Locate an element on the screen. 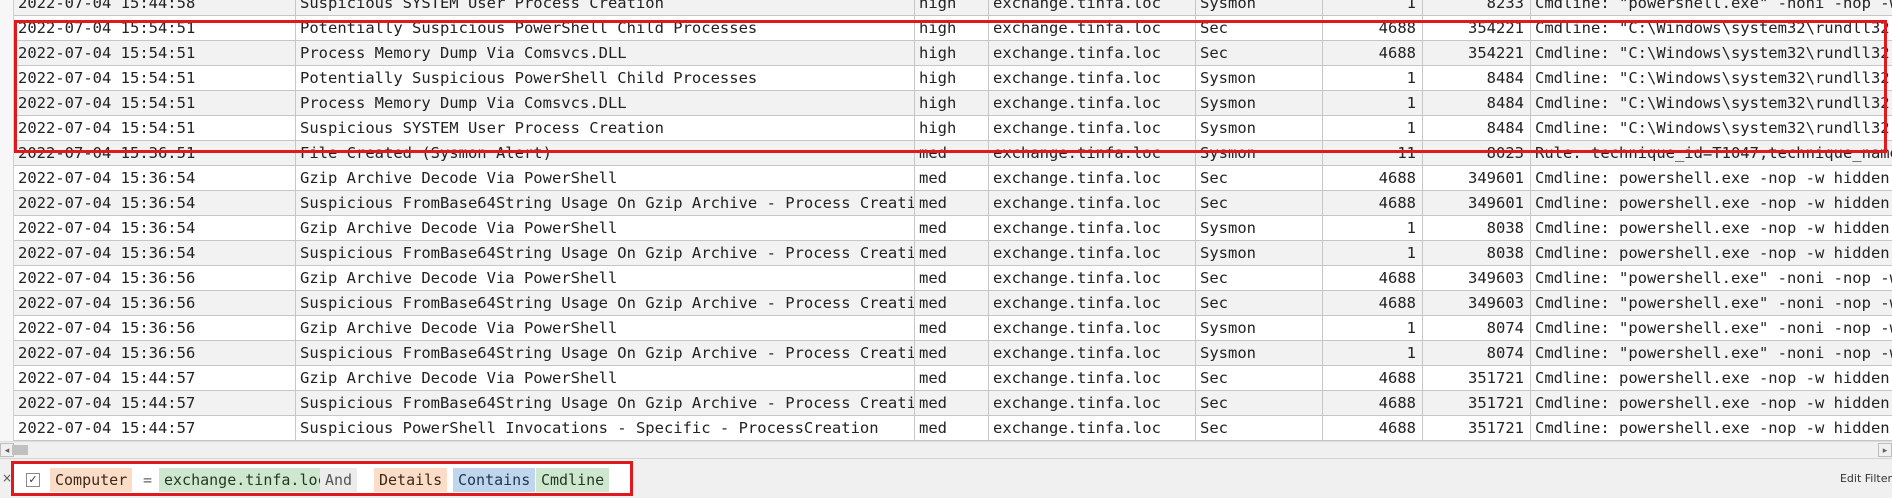 The image size is (1892, 498). cell-event-id: 11 is located at coordinates (1373, 153).